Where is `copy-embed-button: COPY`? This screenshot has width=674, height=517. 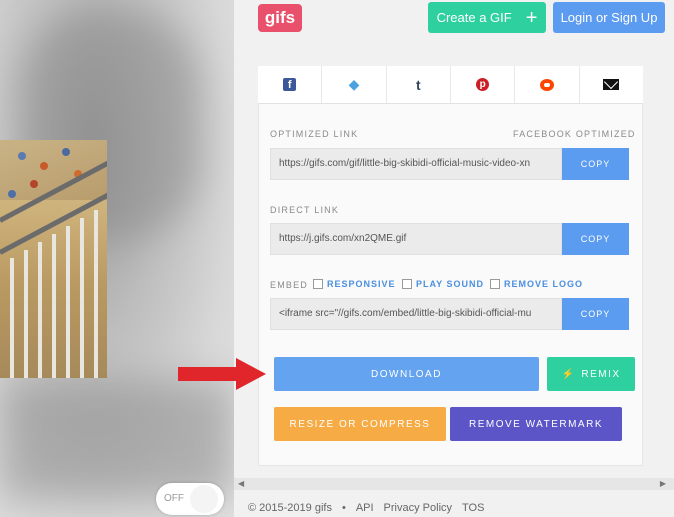 copy-embed-button: COPY is located at coordinates (595, 314).